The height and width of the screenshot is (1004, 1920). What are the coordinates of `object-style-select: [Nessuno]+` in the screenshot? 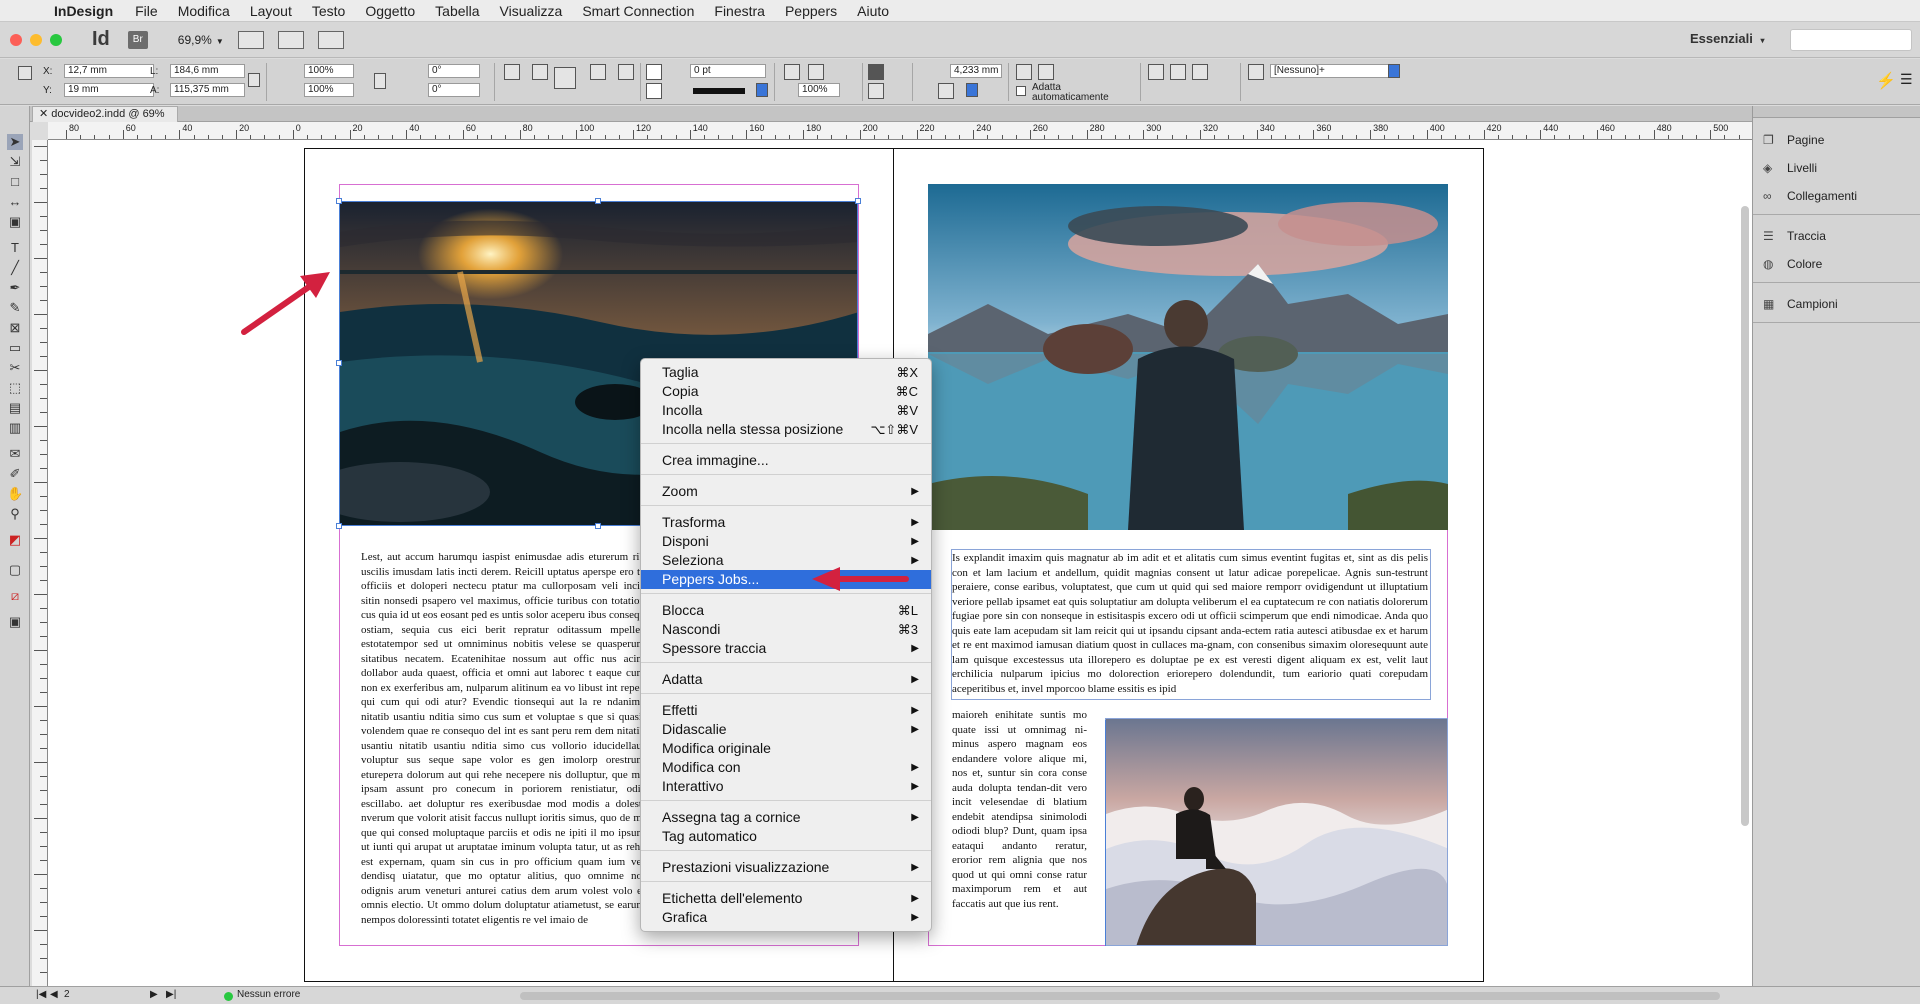 It's located at (1332, 71).